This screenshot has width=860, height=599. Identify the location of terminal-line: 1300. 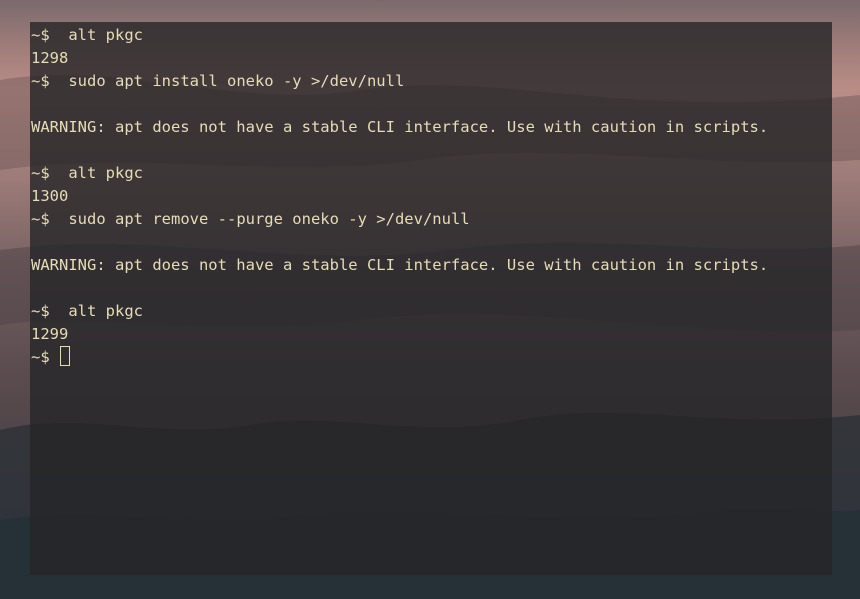
(431, 196).